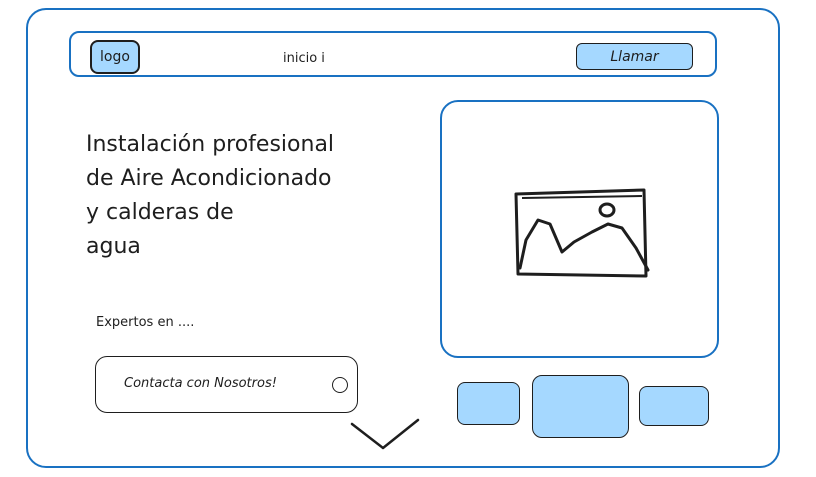  I want to click on call-button: Llamar, so click(634, 56).